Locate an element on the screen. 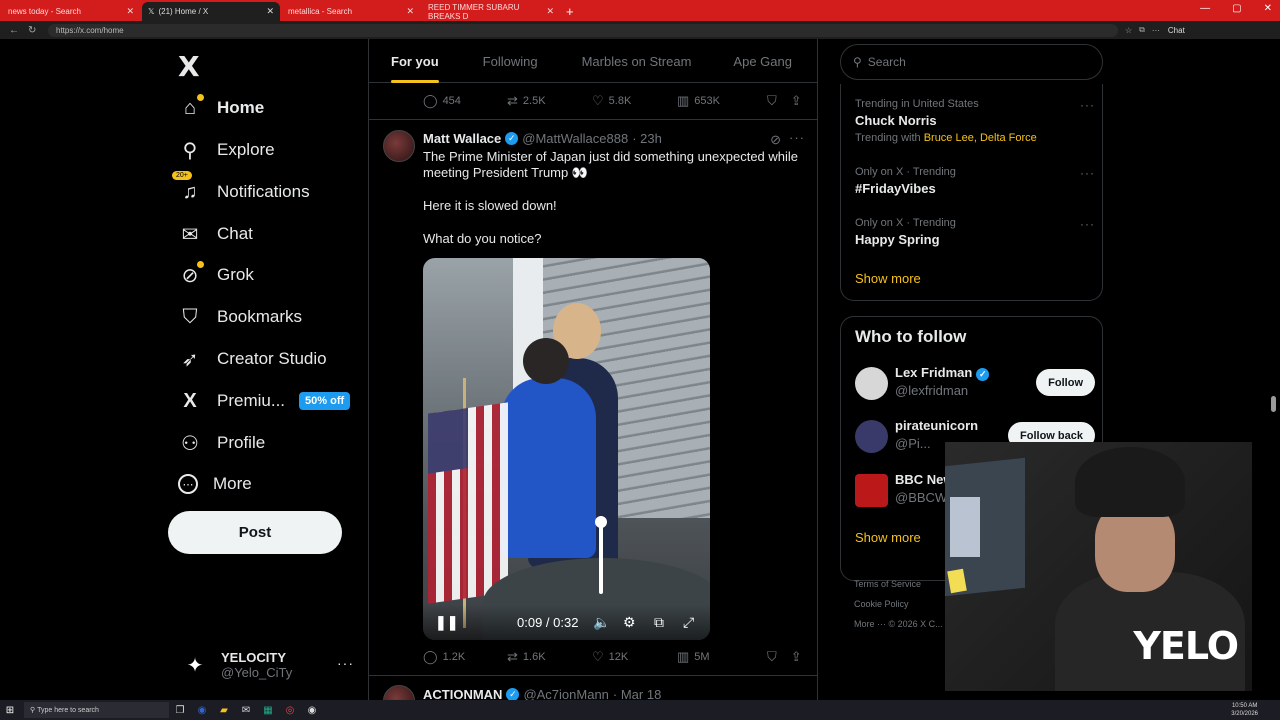  like-count: 5.8K is located at coordinates (620, 101).